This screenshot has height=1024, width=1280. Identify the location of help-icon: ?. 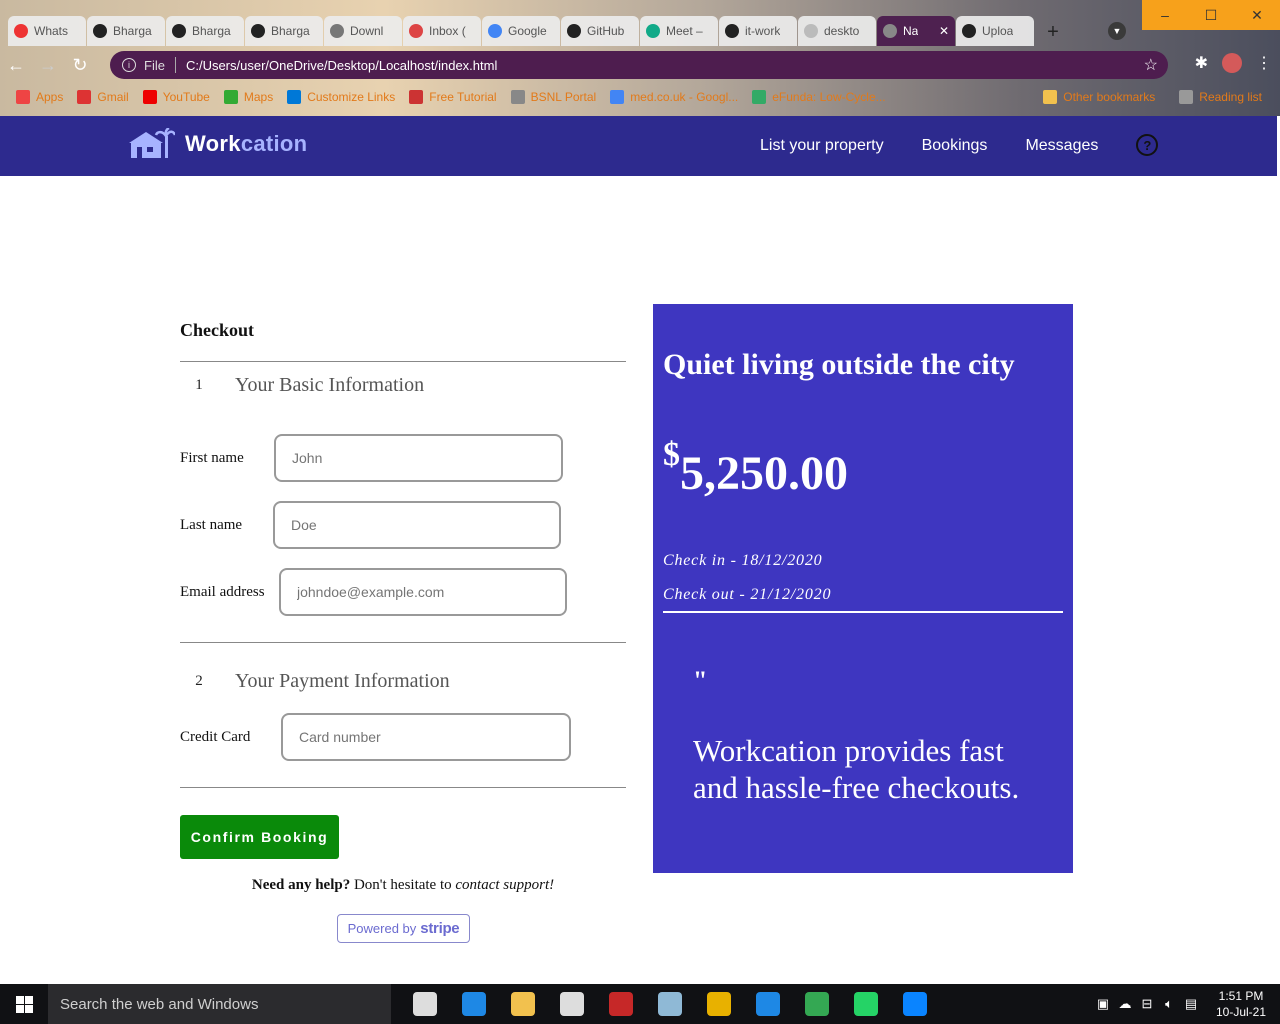
(1147, 145).